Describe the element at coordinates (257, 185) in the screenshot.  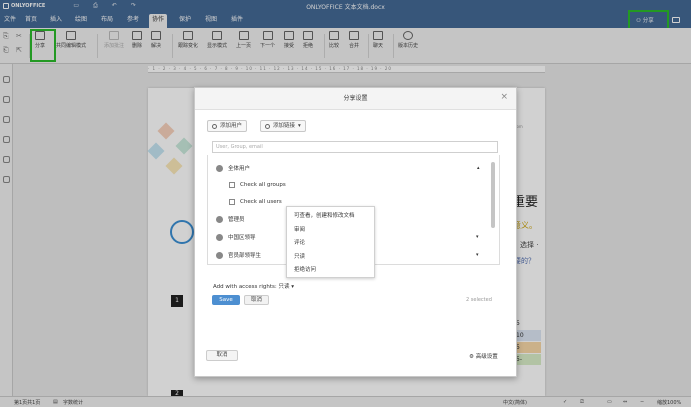
I see `check-all-groups: Check all groups` at that location.